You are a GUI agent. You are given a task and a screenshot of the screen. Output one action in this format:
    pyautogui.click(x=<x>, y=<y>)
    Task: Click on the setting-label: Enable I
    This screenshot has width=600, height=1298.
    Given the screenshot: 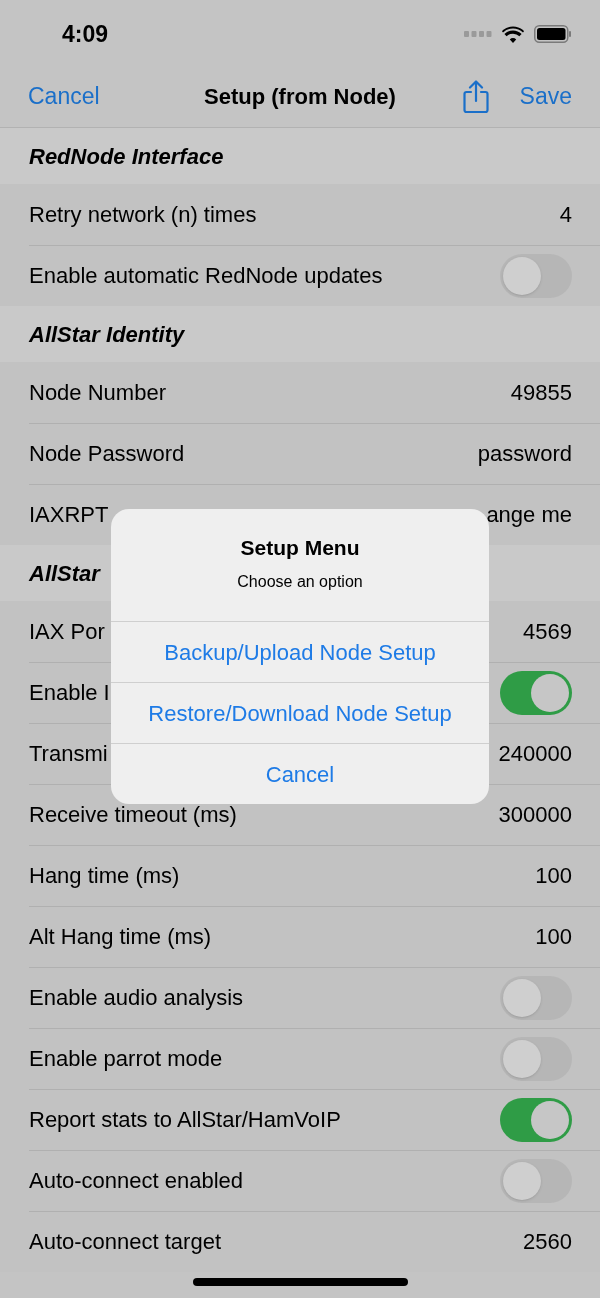 What is the action you would take?
    pyautogui.click(x=69, y=693)
    